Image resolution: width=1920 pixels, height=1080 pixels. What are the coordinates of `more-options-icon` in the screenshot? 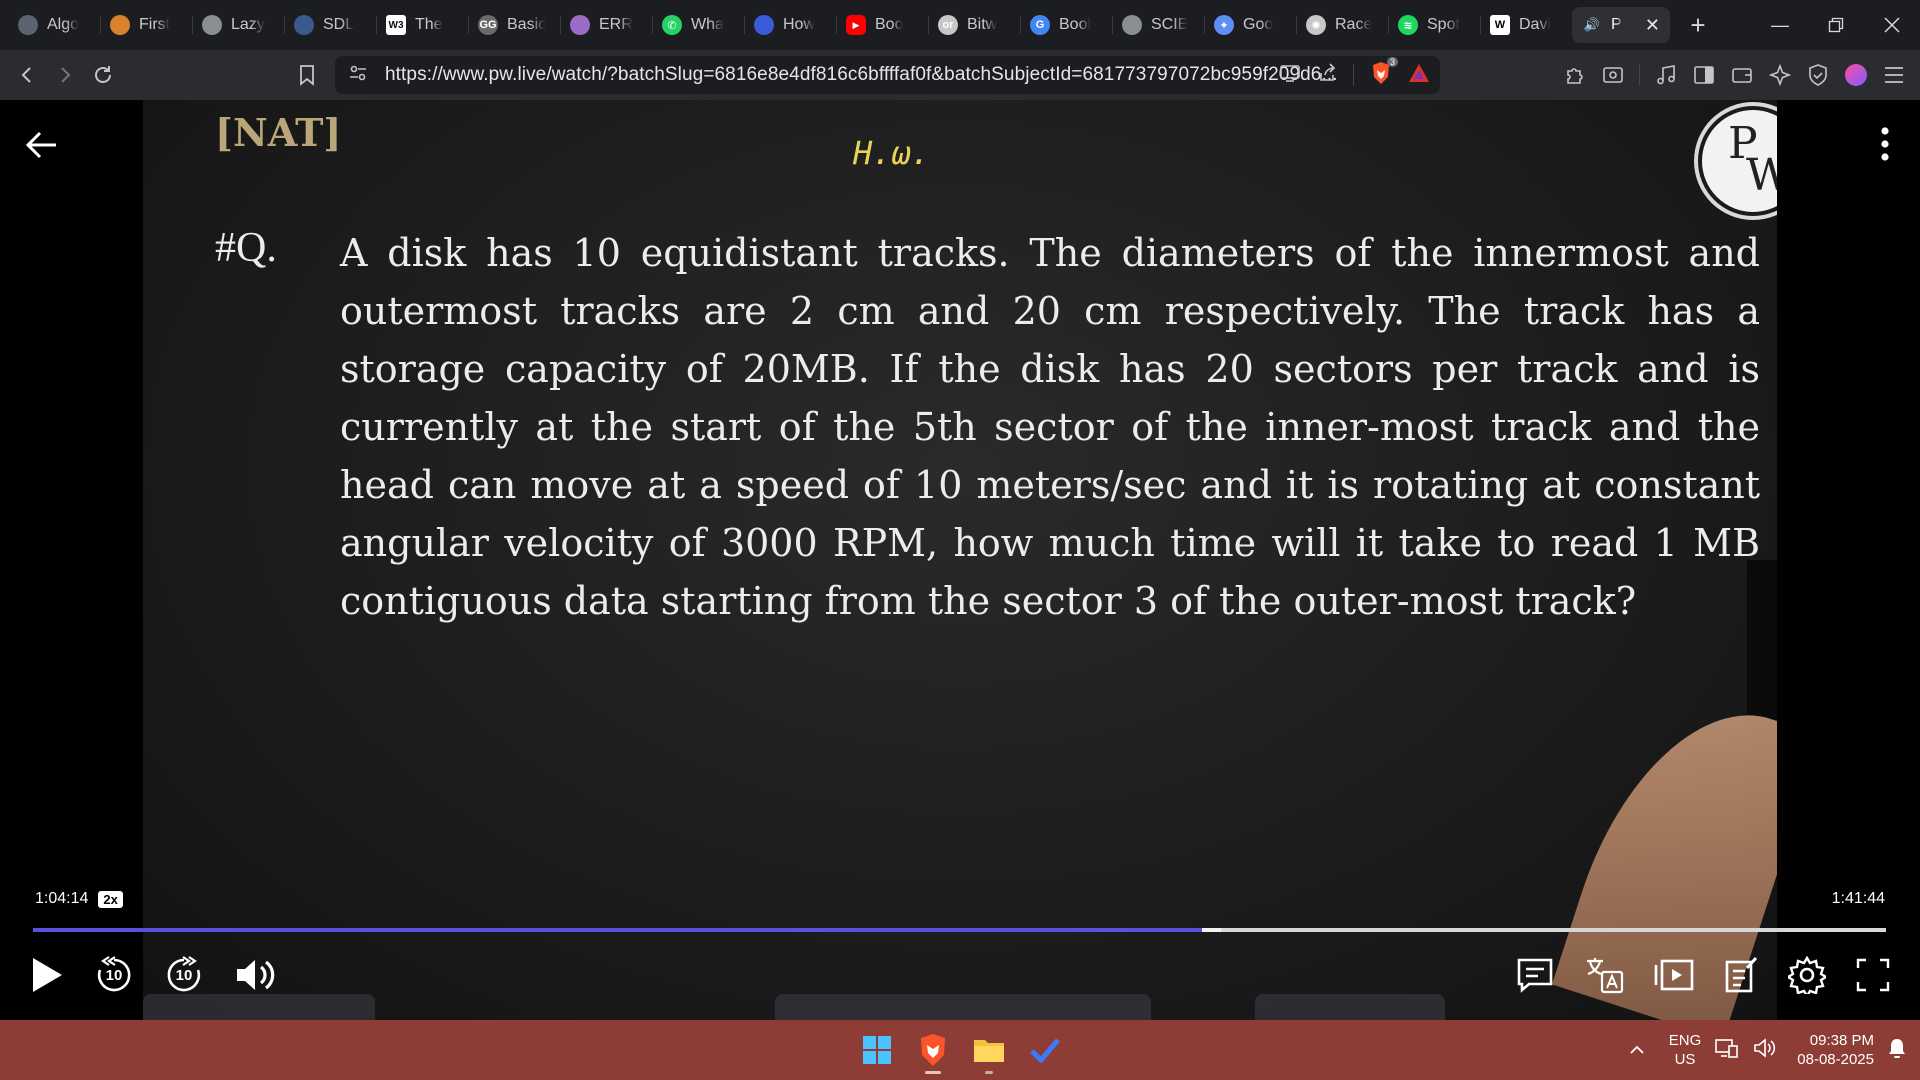 It's located at (1885, 144).